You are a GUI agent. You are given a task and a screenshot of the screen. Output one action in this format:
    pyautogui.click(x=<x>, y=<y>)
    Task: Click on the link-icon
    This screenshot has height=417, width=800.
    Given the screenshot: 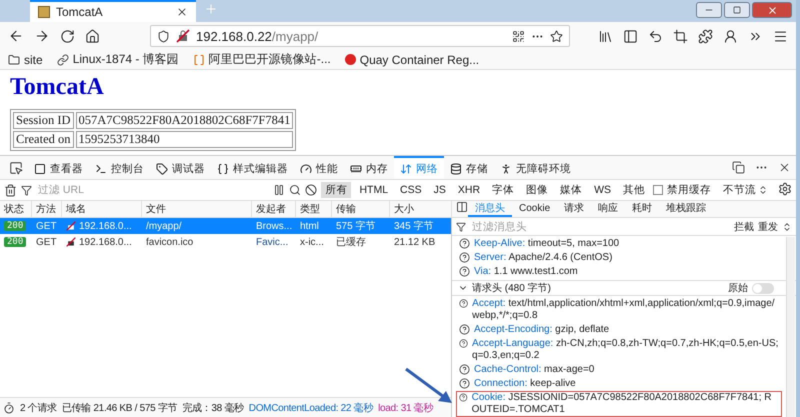 What is the action you would take?
    pyautogui.click(x=62, y=60)
    